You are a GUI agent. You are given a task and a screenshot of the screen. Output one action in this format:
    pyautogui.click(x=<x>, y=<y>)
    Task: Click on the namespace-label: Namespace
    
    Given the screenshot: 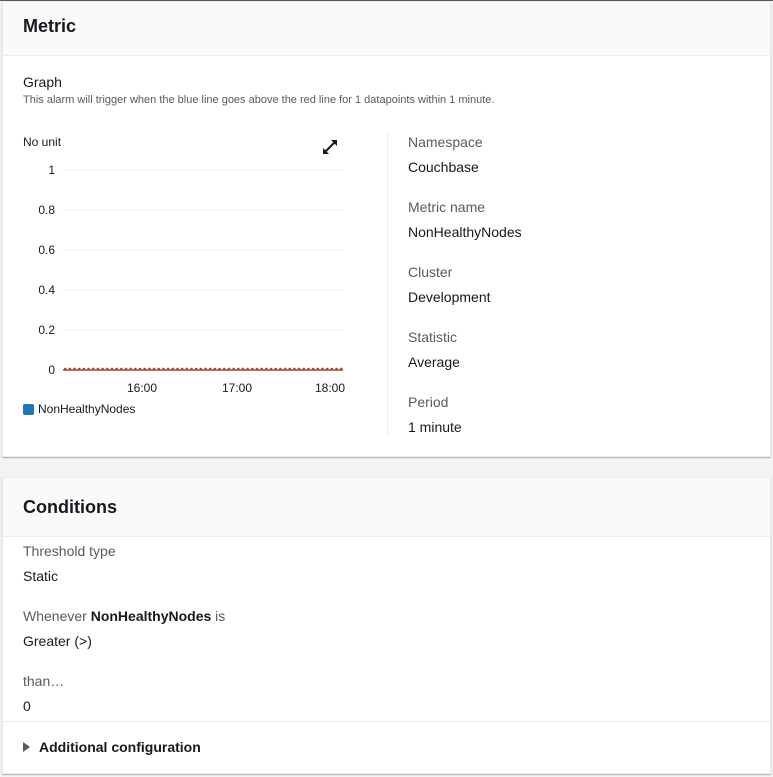 What is the action you would take?
    pyautogui.click(x=445, y=142)
    